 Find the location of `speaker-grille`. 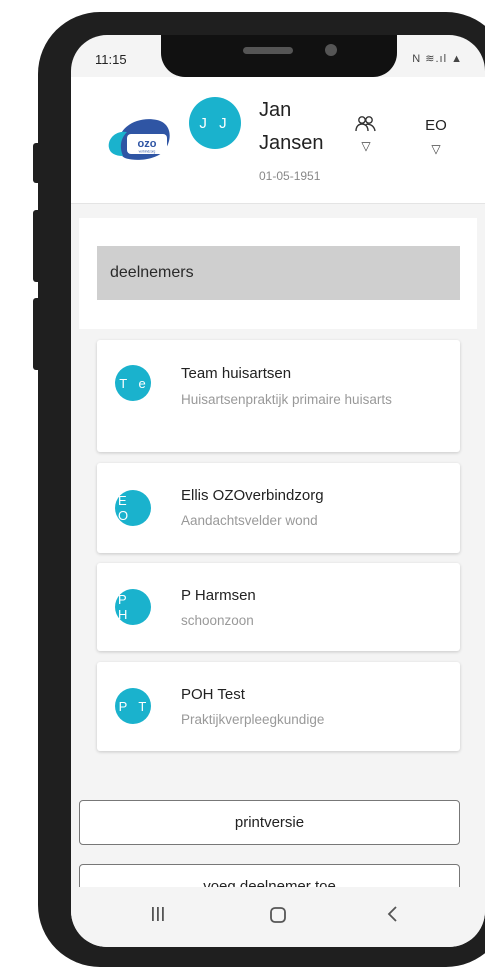

speaker-grille is located at coordinates (268, 50).